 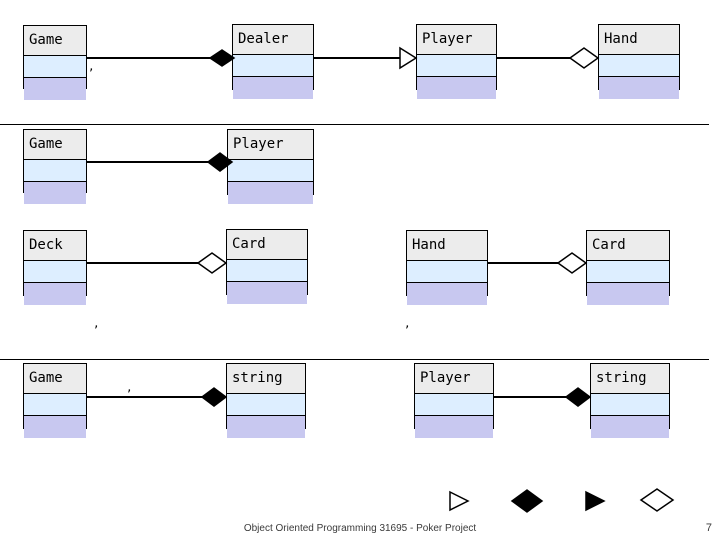 I want to click on tick-mark-3: ,, so click(x=407, y=323).